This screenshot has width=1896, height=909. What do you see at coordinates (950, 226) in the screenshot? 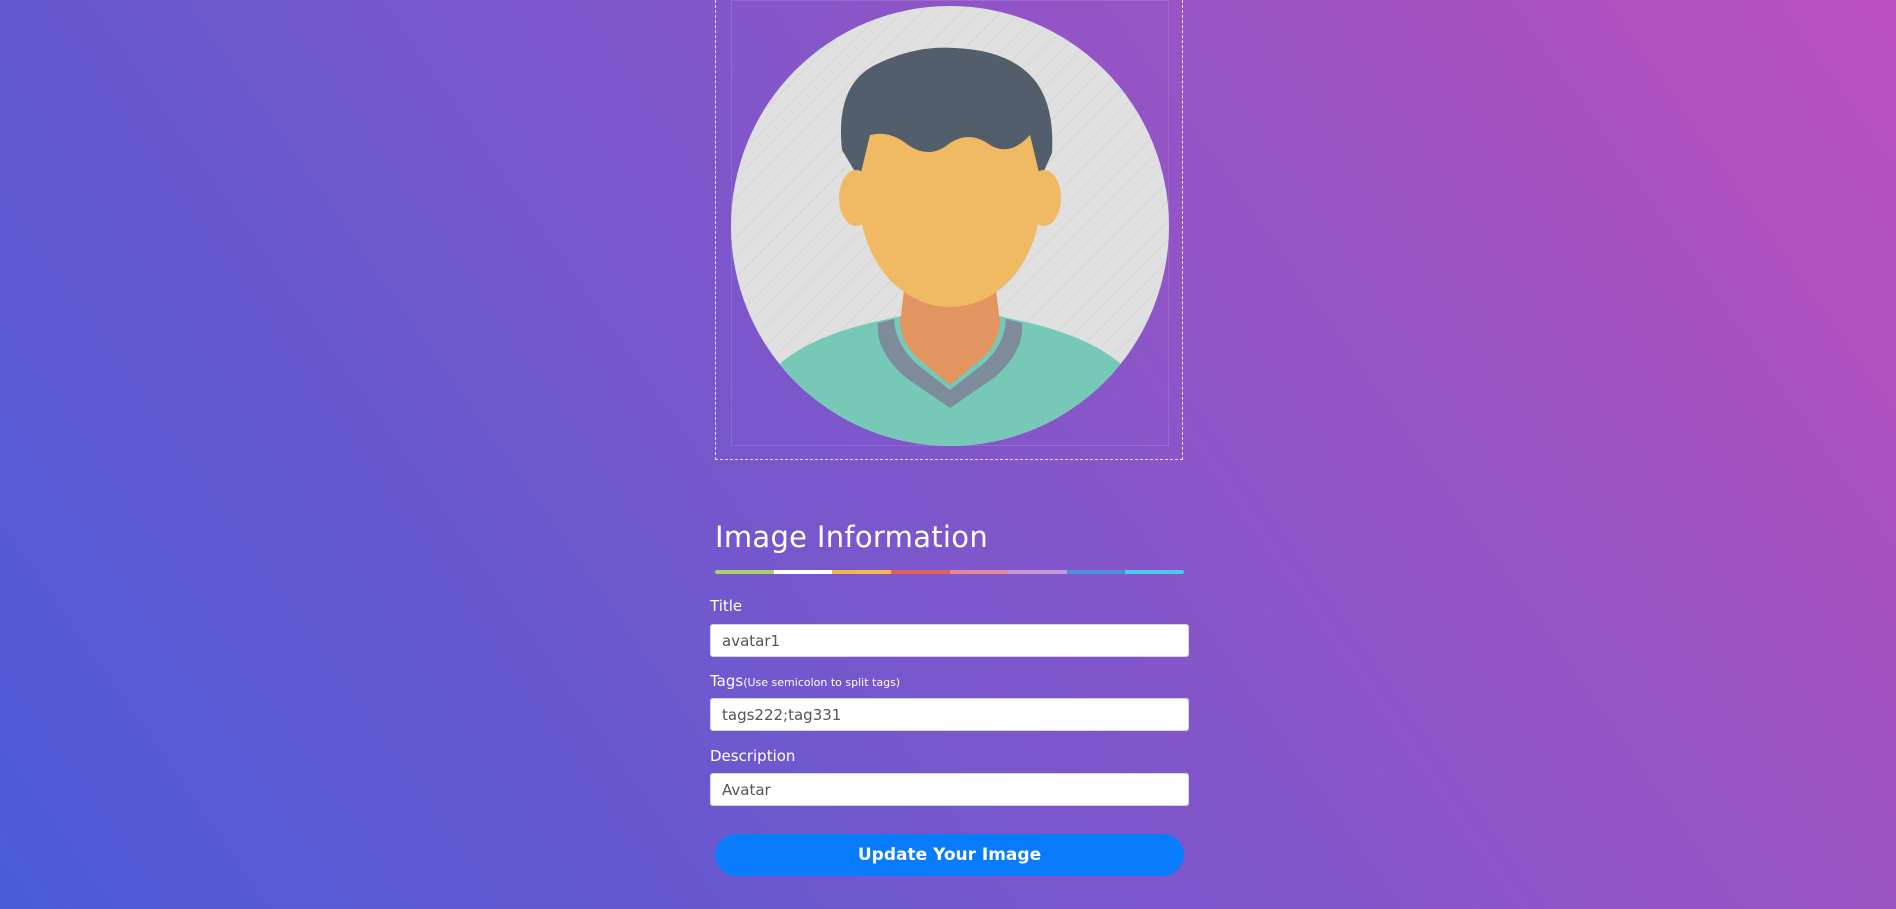
I see `person-avatar-icon` at bounding box center [950, 226].